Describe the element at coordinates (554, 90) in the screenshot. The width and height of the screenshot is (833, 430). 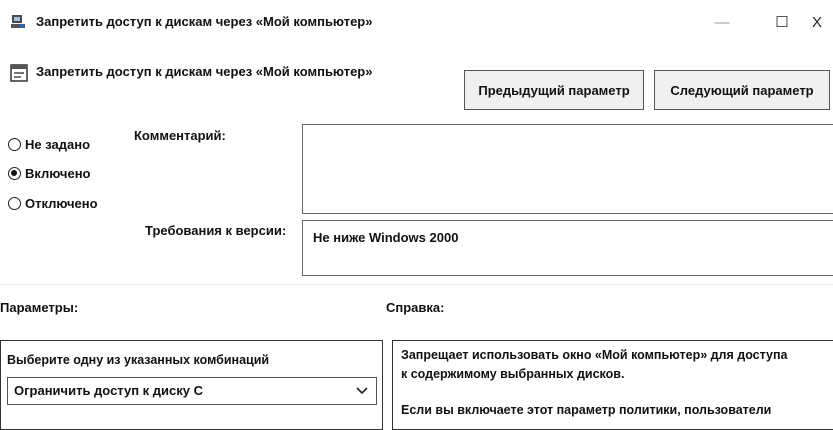
I see `previous-setting-button: Предыдущий параметр` at that location.